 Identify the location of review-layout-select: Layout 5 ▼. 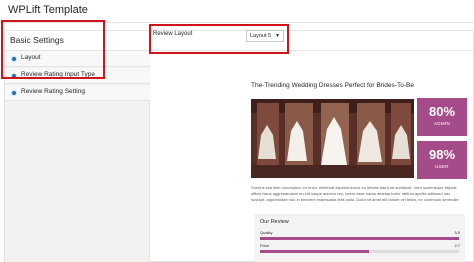
(265, 36).